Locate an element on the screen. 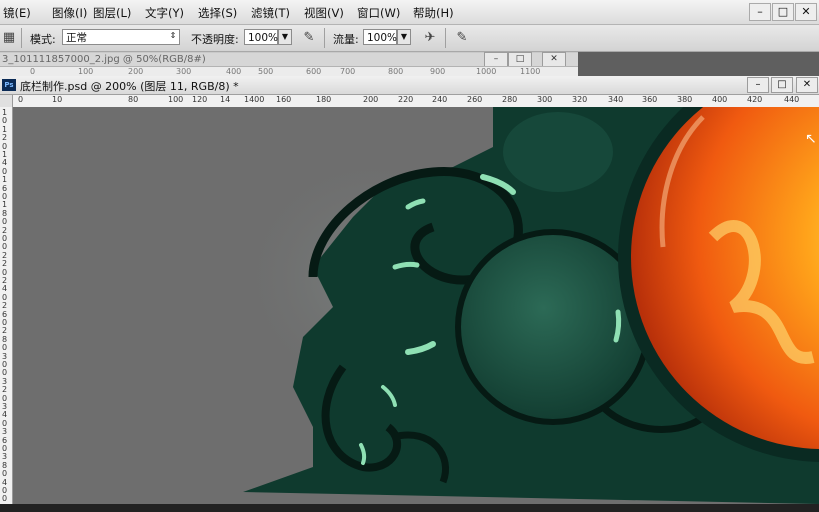  ruler-origin is located at coordinates (6, 101).